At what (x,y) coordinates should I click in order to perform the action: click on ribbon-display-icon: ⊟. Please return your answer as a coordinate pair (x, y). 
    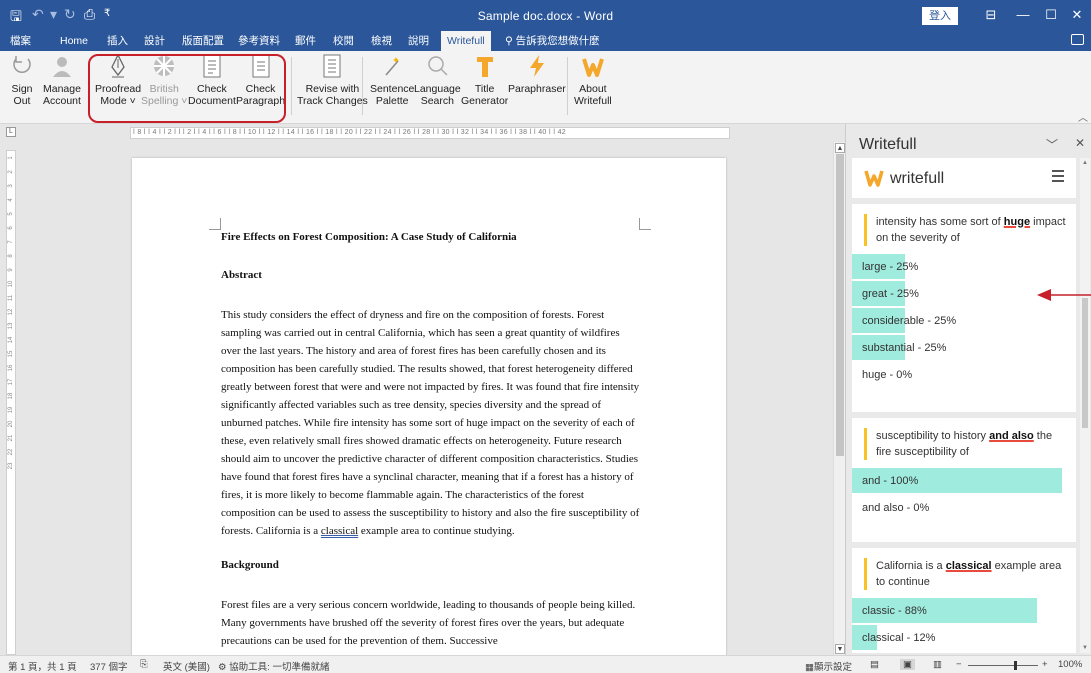
    Looking at the image, I should click on (991, 15).